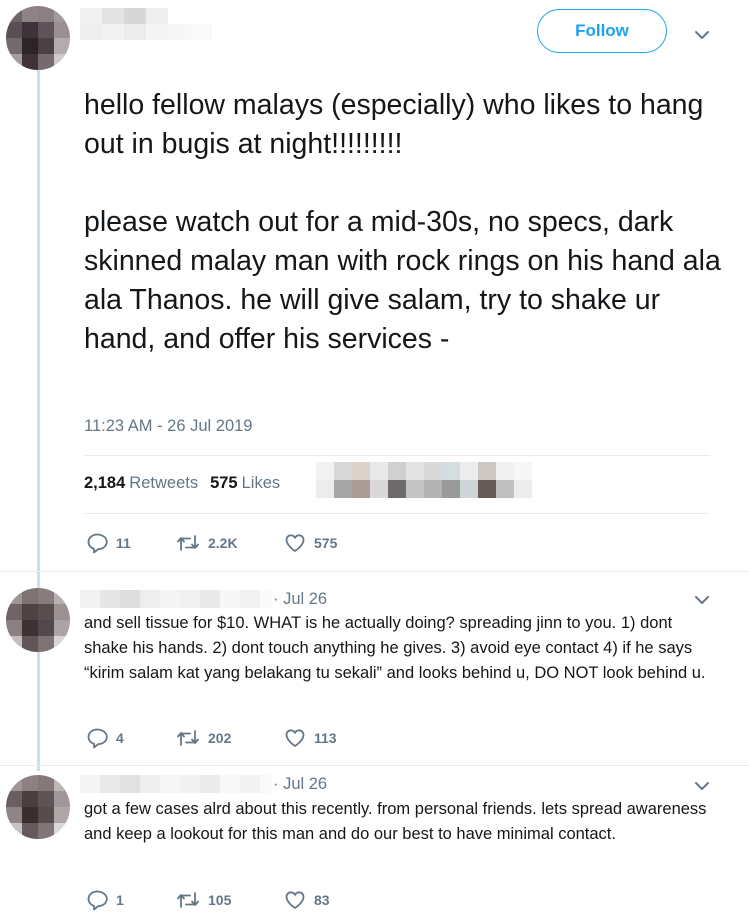 This screenshot has width=749, height=914. Describe the element at coordinates (224, 483) in the screenshot. I see `likes-count: 575` at that location.